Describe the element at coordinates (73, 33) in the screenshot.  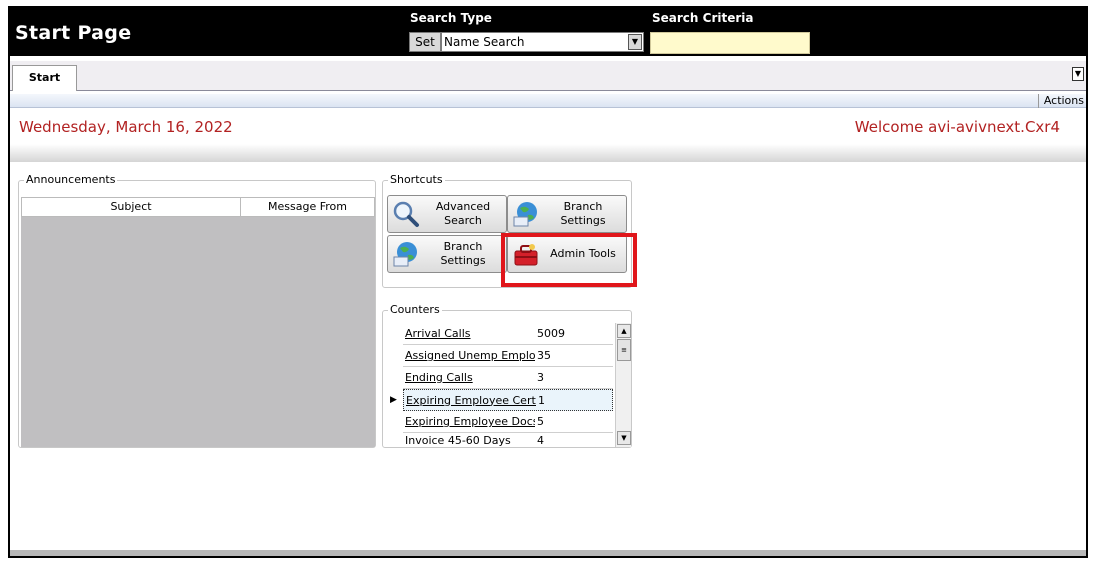
I see `page-title: Start Page` at that location.